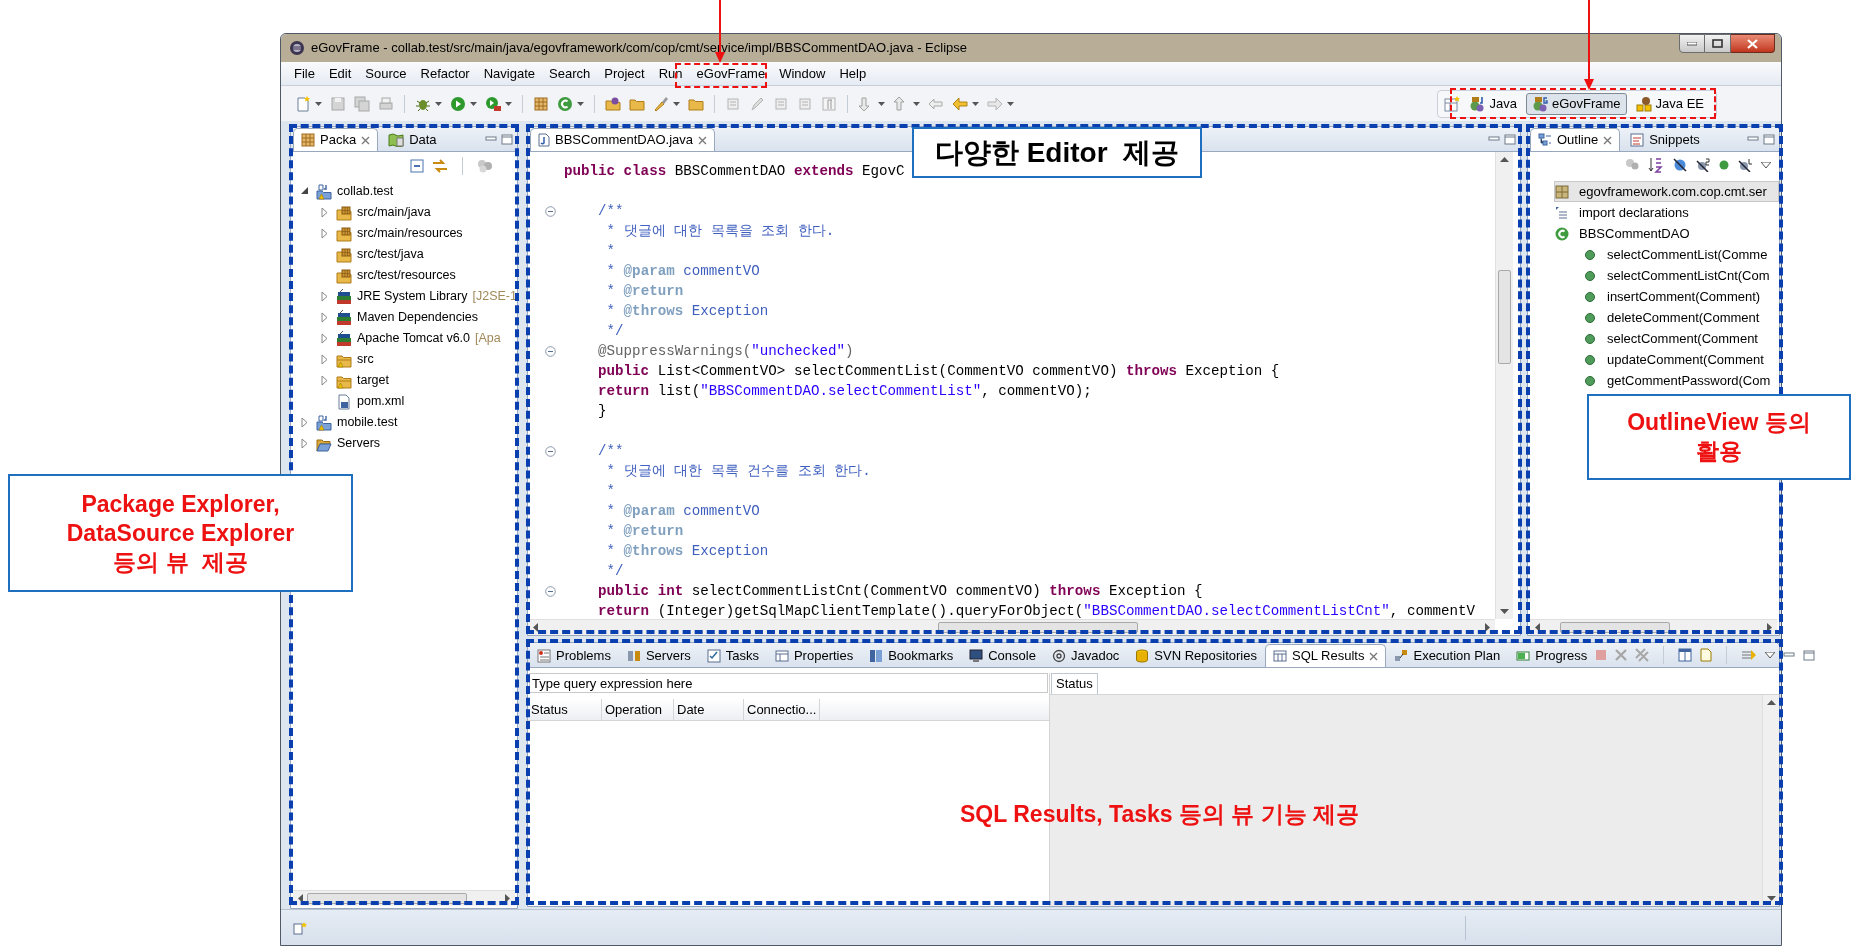  What do you see at coordinates (418, 338) in the screenshot?
I see `tree-item: Apache Tomcat v6.0 [Apa` at bounding box center [418, 338].